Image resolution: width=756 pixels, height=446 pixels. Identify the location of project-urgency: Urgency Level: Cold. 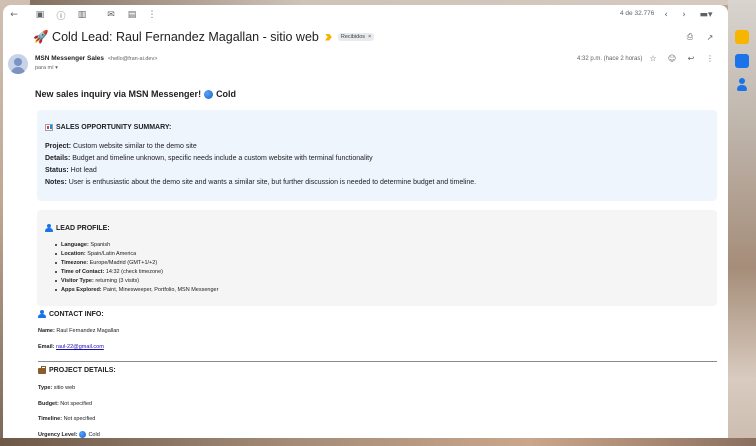
(69, 434).